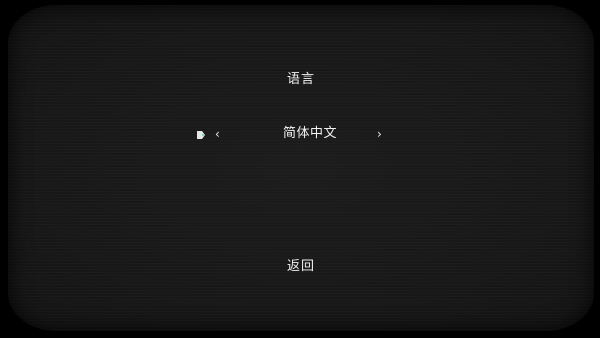 This screenshot has height=338, width=600. Describe the element at coordinates (309, 133) in the screenshot. I see `language-value: 简体中文` at that location.